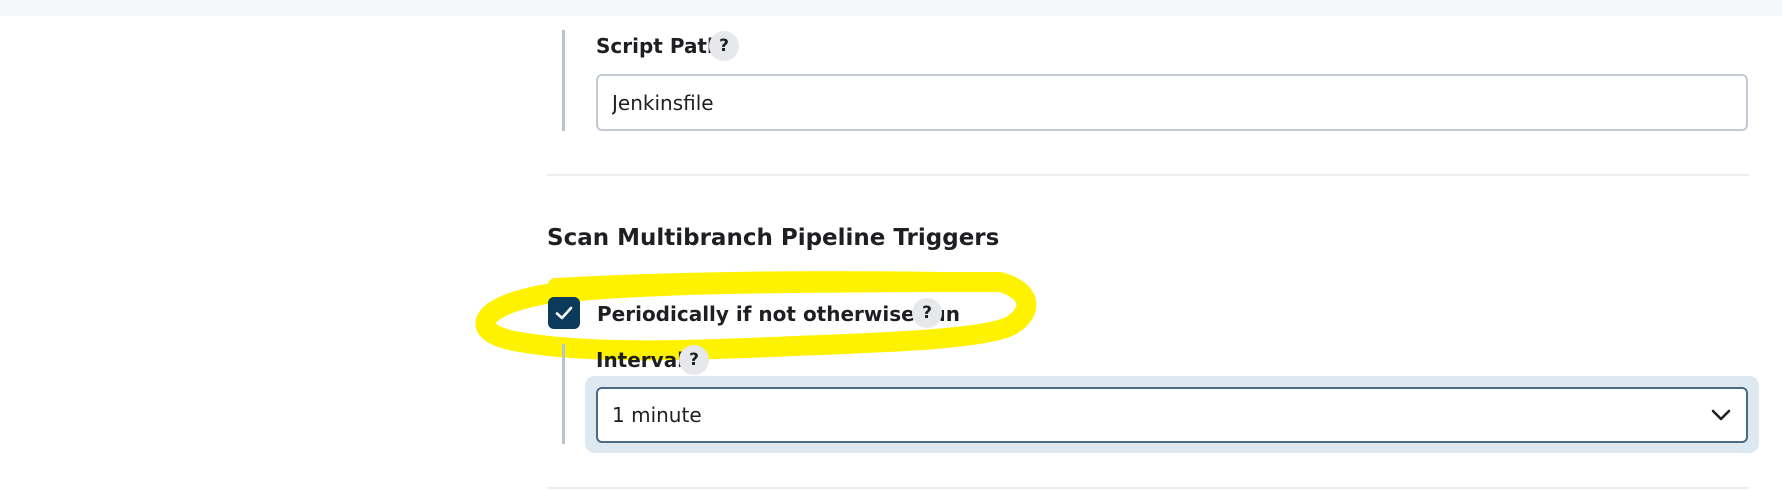 Image resolution: width=1782 pixels, height=490 pixels. What do you see at coordinates (1721, 415) in the screenshot?
I see `chevron-down-icon` at bounding box center [1721, 415].